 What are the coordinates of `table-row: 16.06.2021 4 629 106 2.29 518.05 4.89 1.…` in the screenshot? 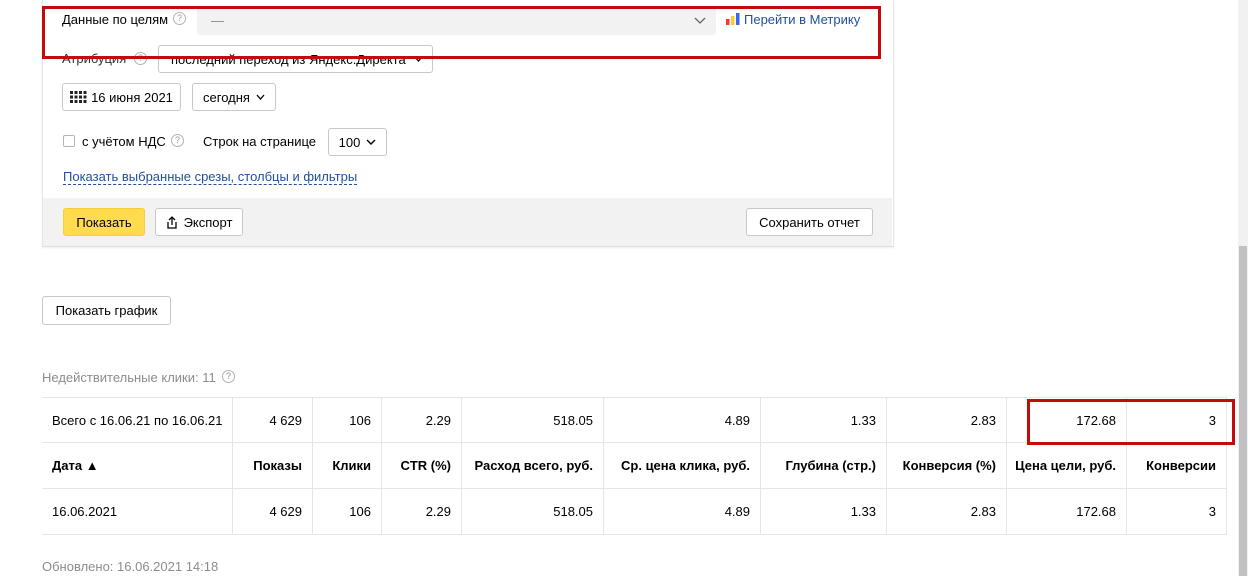 It's located at (634, 512).